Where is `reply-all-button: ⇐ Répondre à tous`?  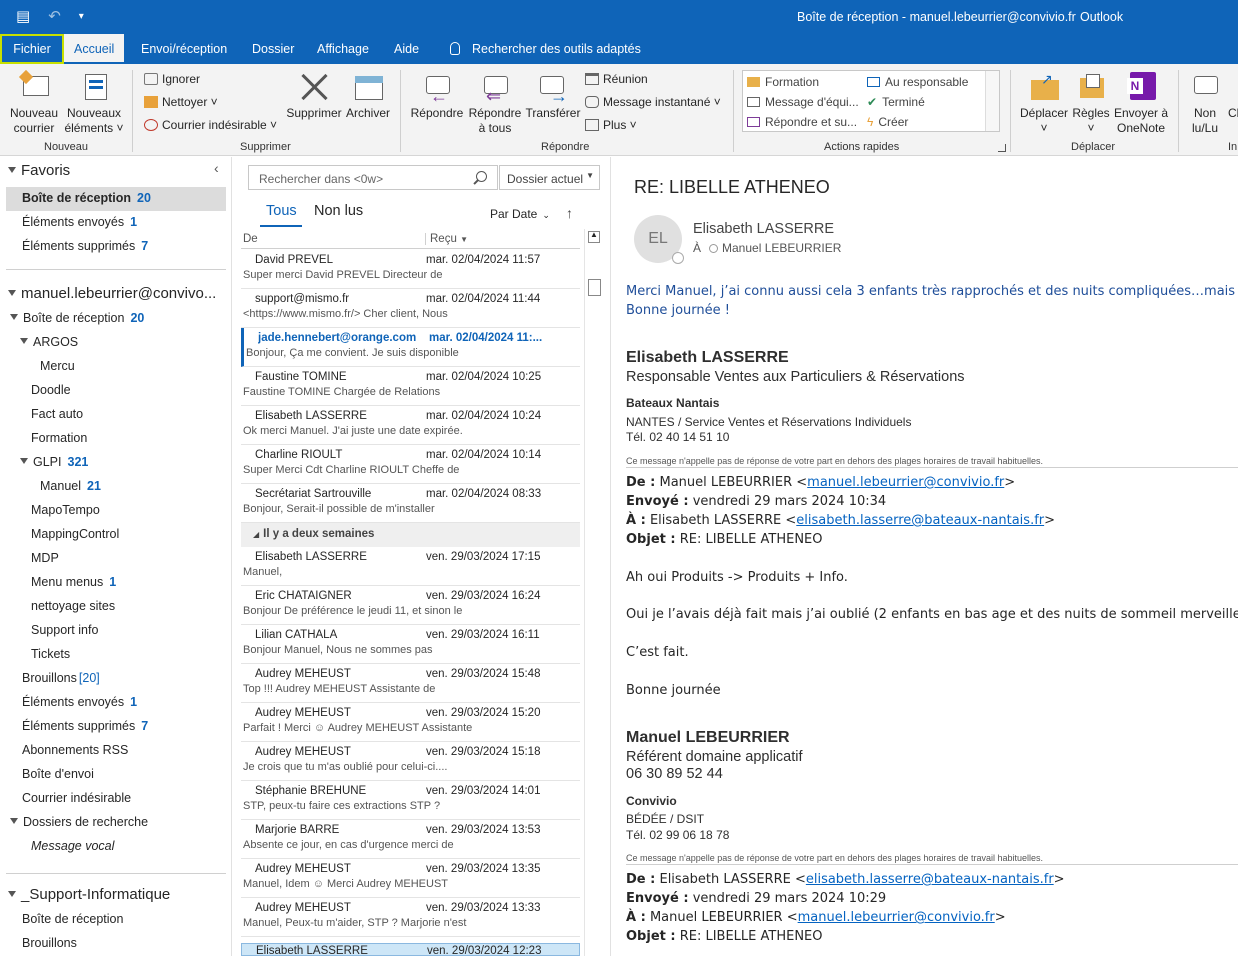 reply-all-button: ⇐ Répondre à tous is located at coordinates (495, 103).